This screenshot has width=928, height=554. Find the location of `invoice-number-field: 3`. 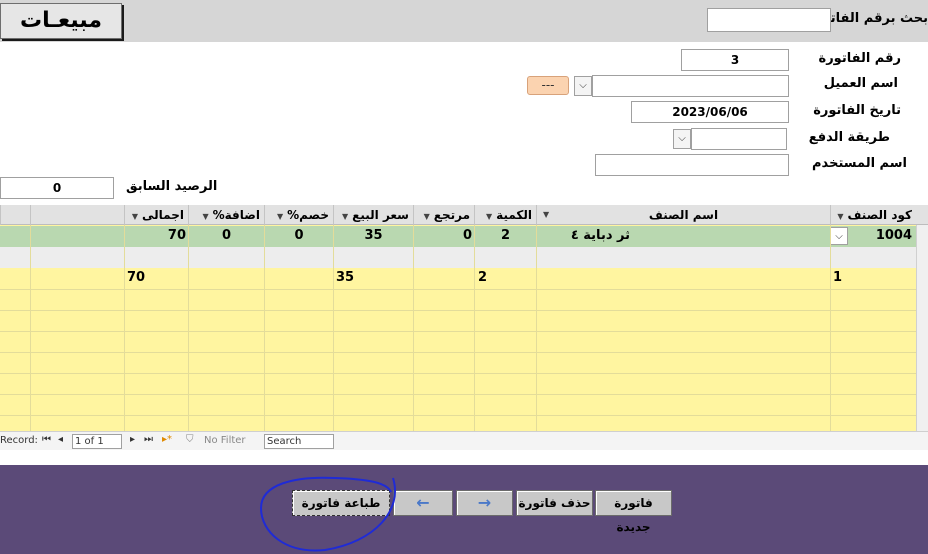

invoice-number-field: 3 is located at coordinates (735, 60).